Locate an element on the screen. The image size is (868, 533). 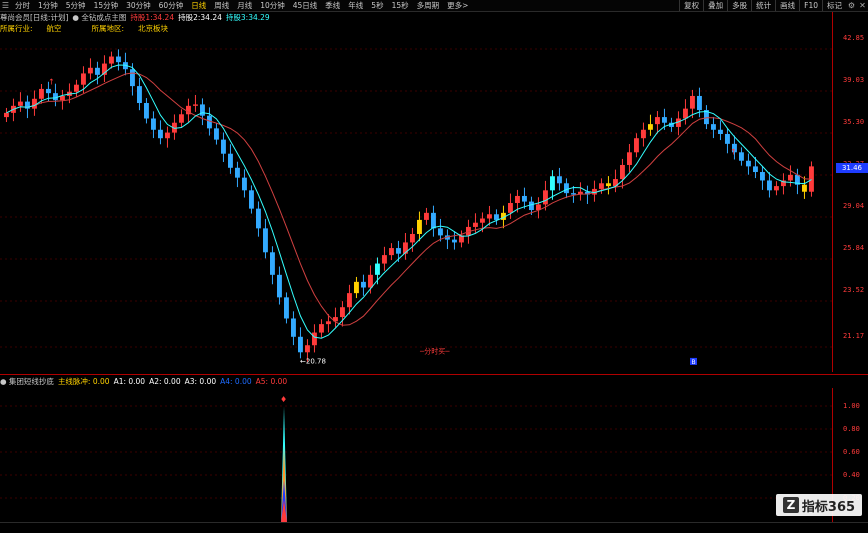
period-tab: 多周期 is located at coordinates (428, 5).